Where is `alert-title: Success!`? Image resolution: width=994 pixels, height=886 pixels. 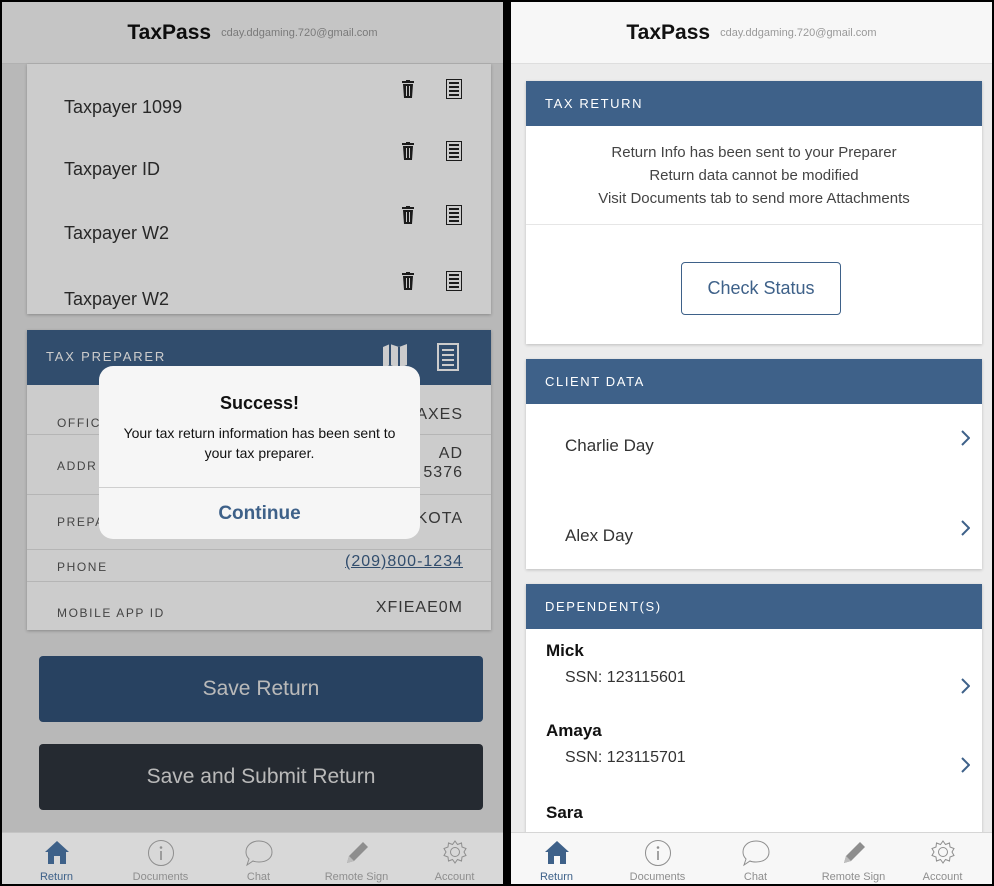
alert-title: Success! is located at coordinates (259, 403).